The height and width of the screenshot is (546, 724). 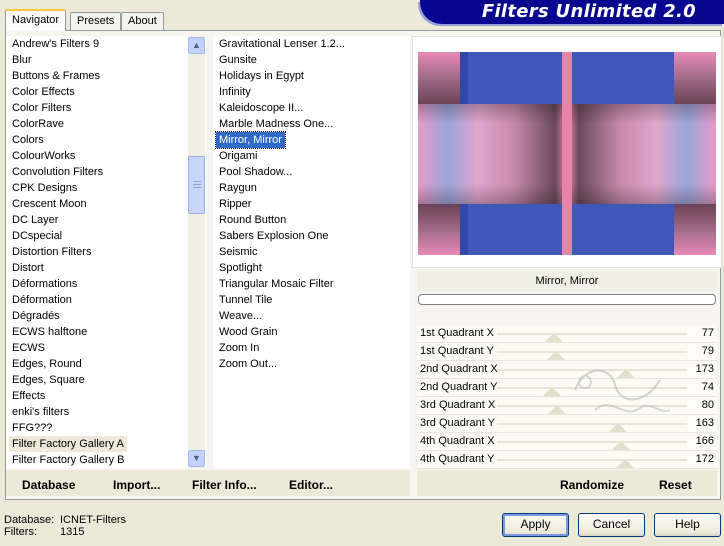 What do you see at coordinates (238, 60) in the screenshot?
I see `filter-item: Gunsite` at bounding box center [238, 60].